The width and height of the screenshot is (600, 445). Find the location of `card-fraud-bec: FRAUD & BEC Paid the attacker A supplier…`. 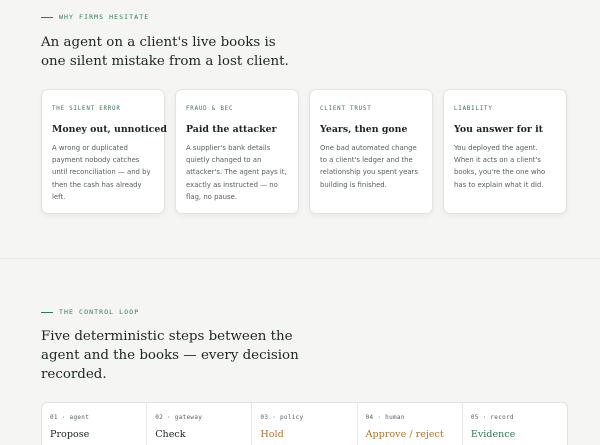

card-fraud-bec: FRAUD & BEC Paid the attacker A supplier… is located at coordinates (237, 151).